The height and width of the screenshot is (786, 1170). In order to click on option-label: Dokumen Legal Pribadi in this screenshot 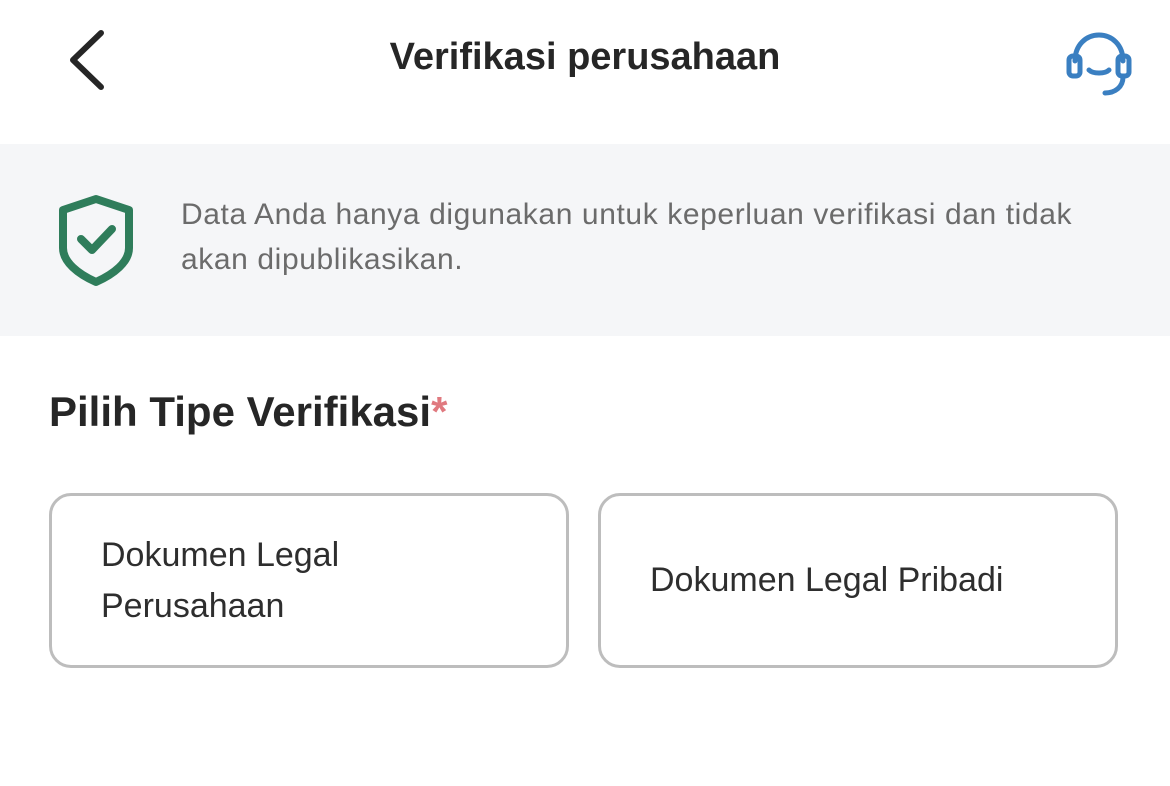, I will do `click(827, 580)`.